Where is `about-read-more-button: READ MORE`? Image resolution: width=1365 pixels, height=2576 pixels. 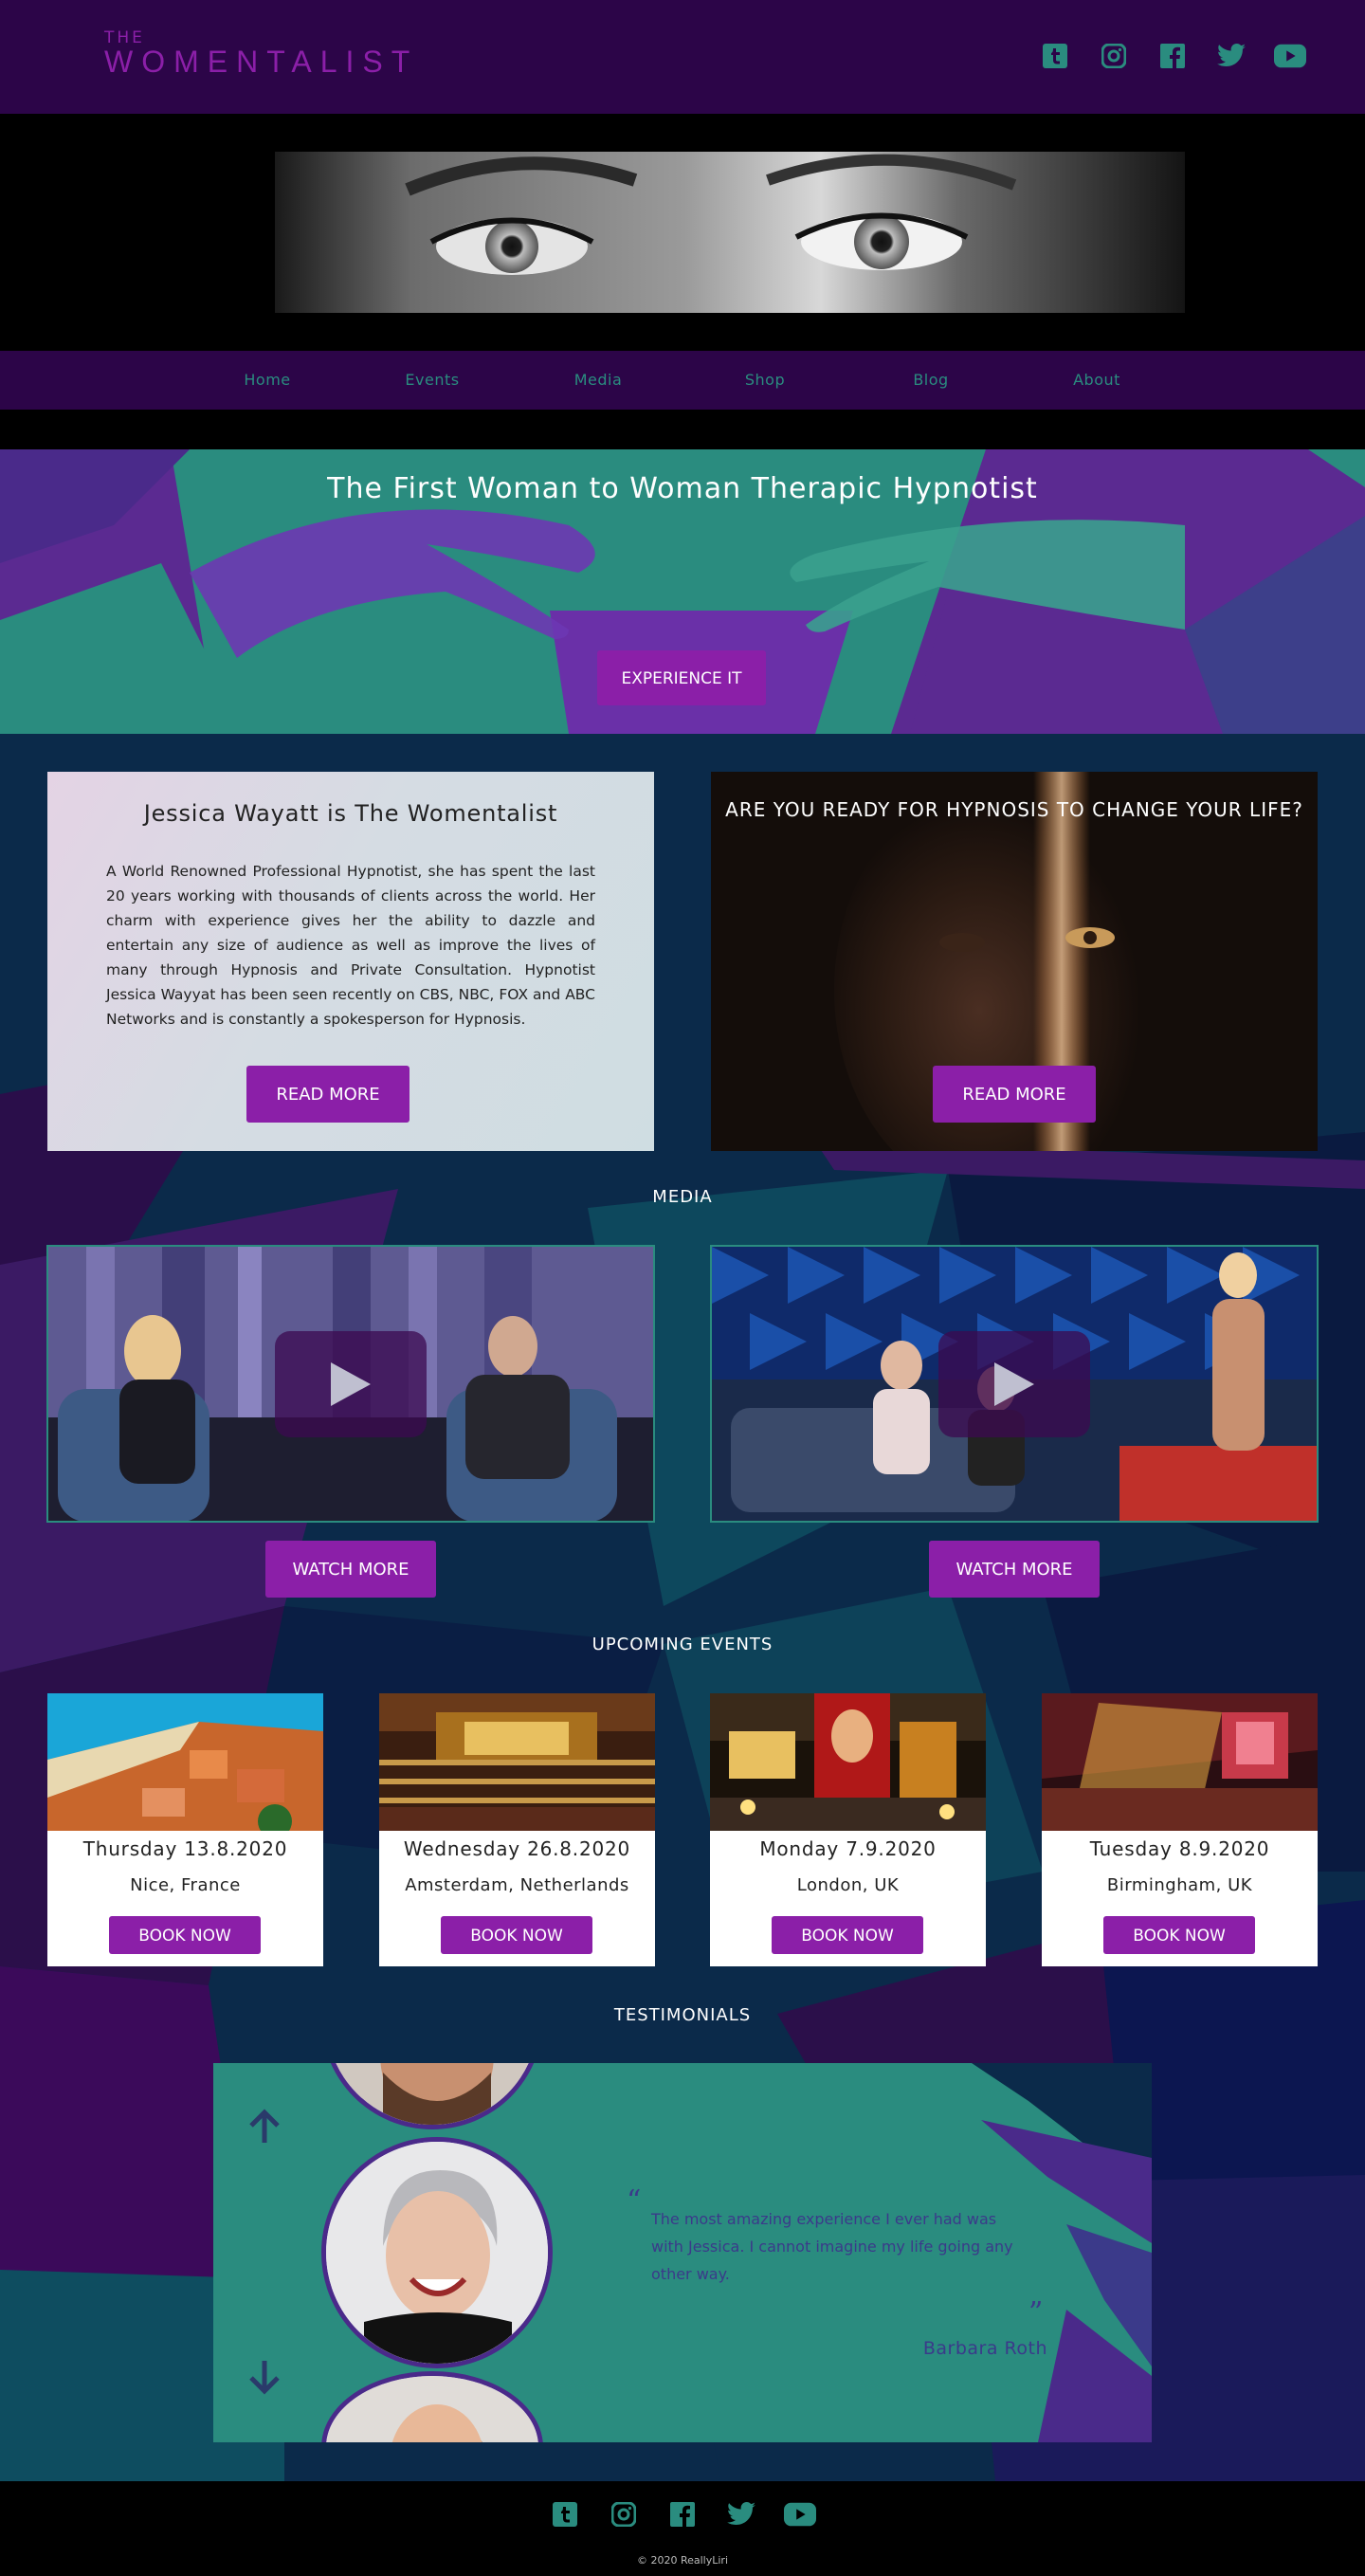 about-read-more-button: READ MORE is located at coordinates (328, 1094).